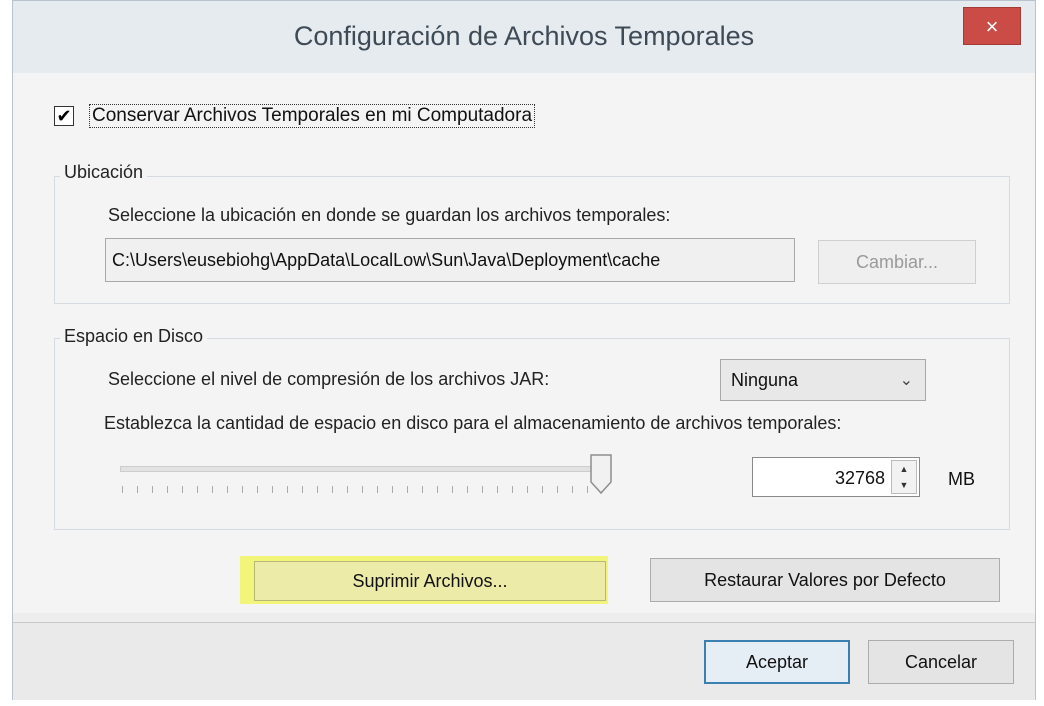 This screenshot has height=706, width=1044. I want to click on accept-label: Aceptar, so click(777, 662).